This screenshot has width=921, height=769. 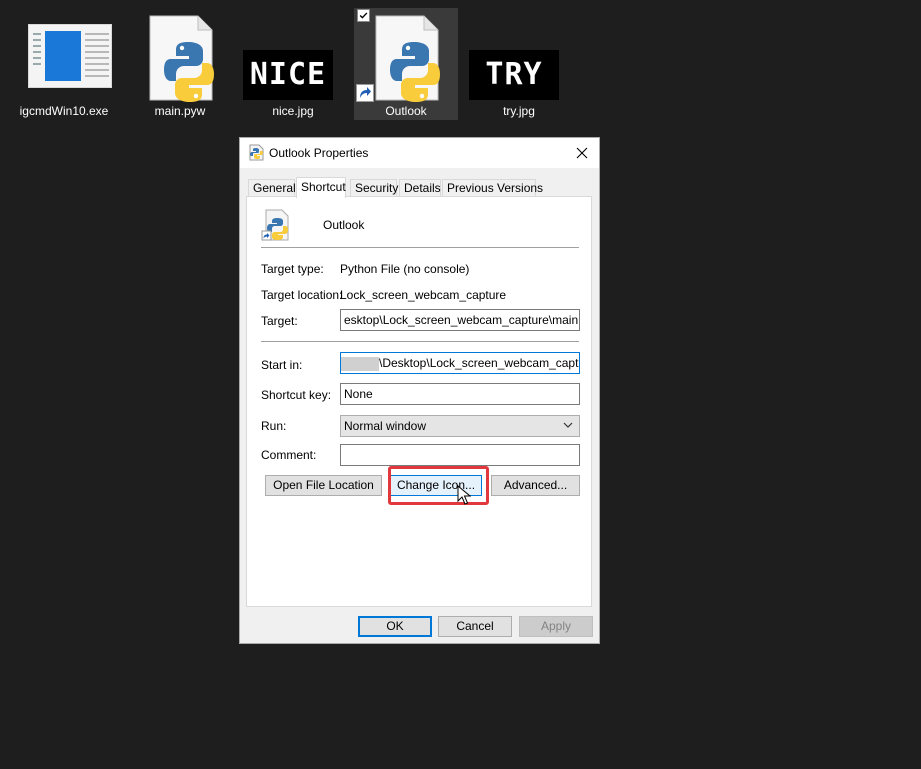 I want to click on run-select: Normal window, so click(x=460, y=426).